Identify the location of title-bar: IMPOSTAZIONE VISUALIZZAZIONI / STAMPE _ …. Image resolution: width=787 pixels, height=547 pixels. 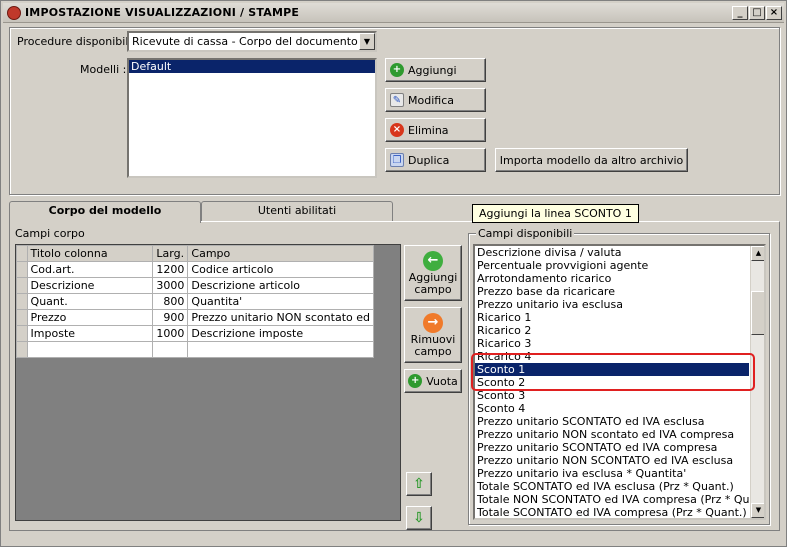
(393, 13).